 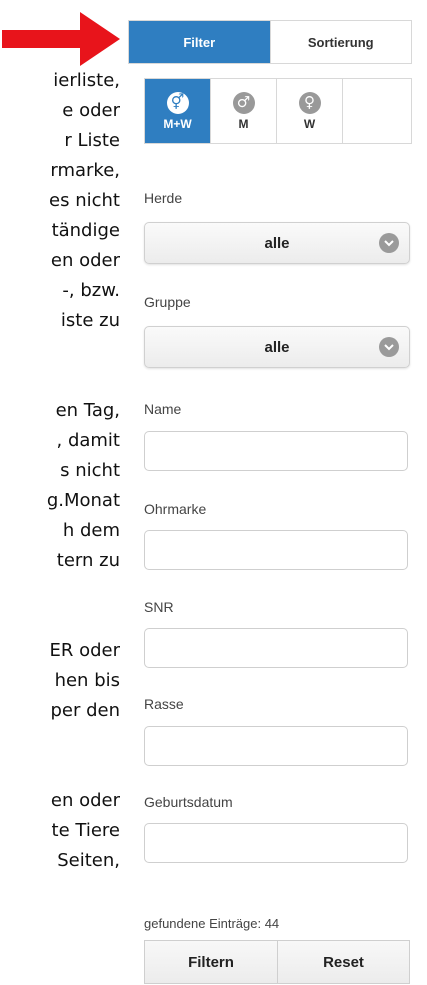 What do you see at coordinates (88, 440) in the screenshot?
I see `background-text-line: , damit` at bounding box center [88, 440].